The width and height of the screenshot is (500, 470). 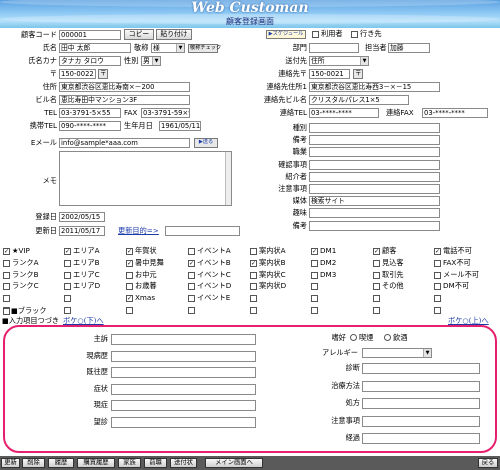 I want to click on postal-lookup-button: 〒, so click(x=103, y=74).